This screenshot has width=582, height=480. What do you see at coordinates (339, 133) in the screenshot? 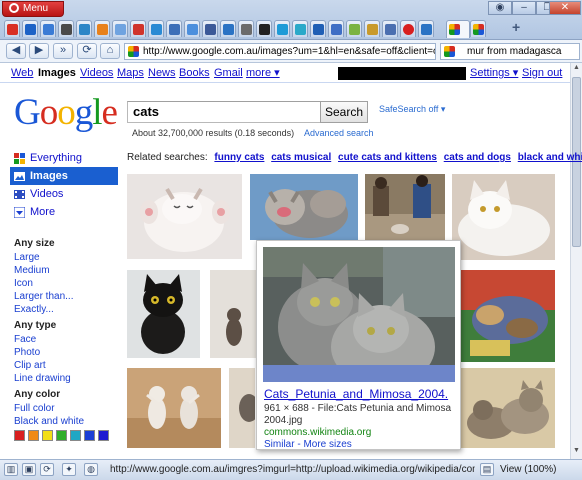
I see `advanced-search-link: Advanced search` at bounding box center [339, 133].